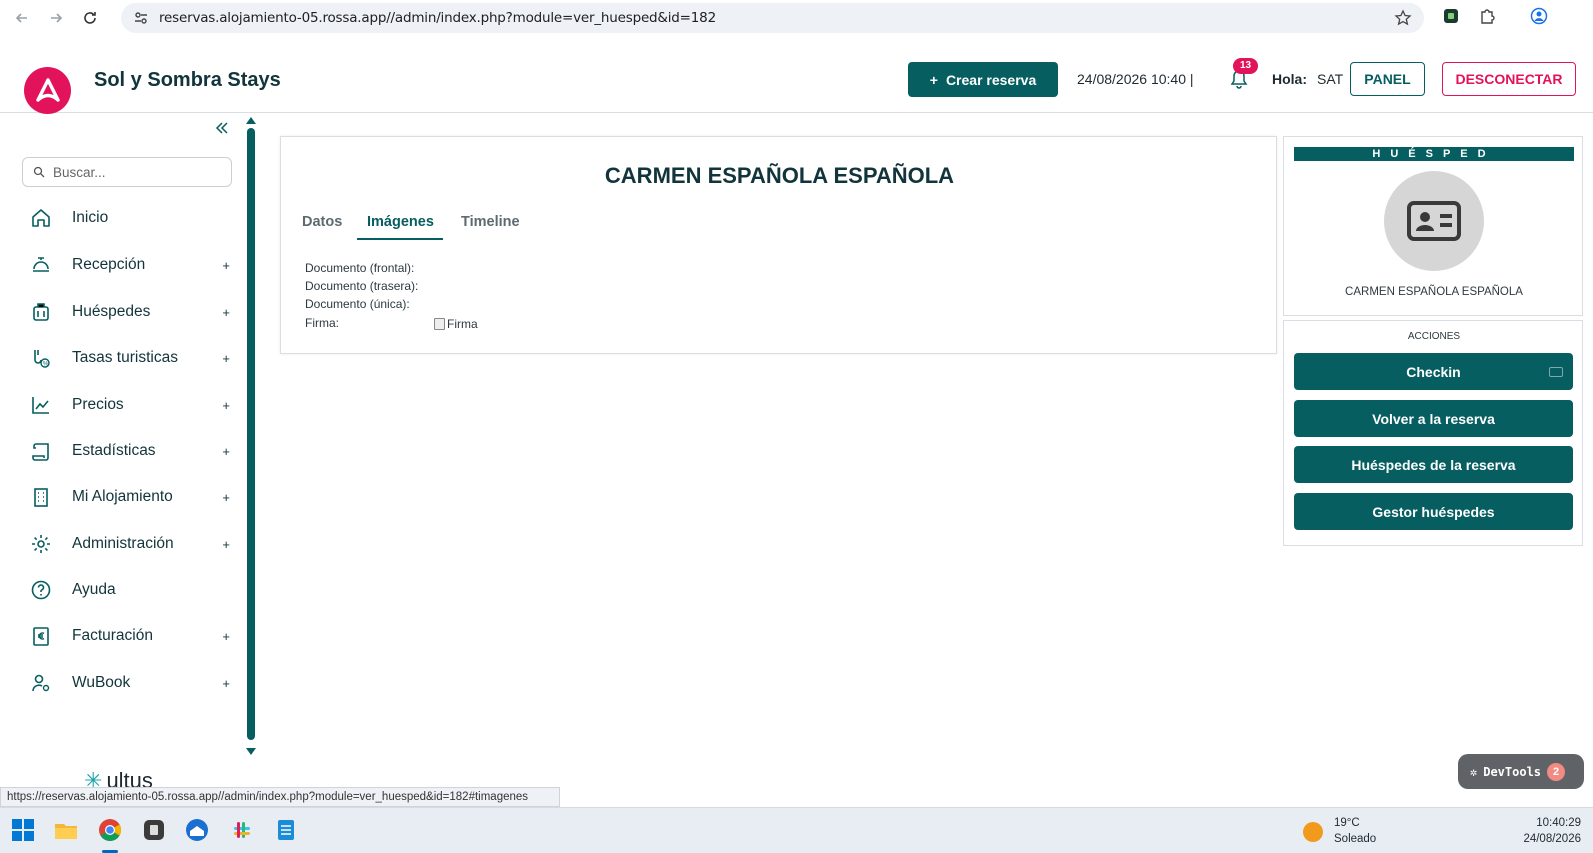  What do you see at coordinates (1556, 372) in the screenshot?
I see `id-card-small-icon` at bounding box center [1556, 372].